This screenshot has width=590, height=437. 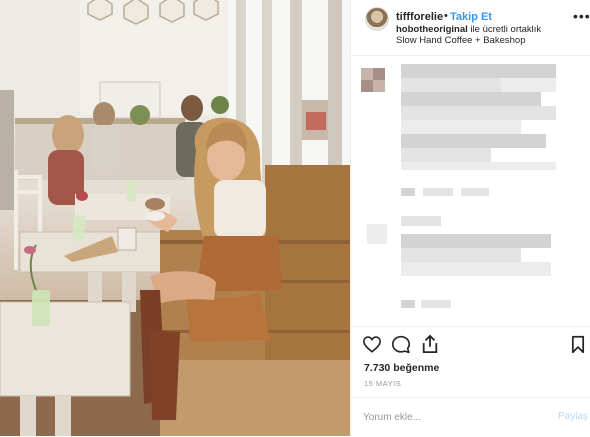 I want to click on more-horizontal-icon: •••, so click(x=581, y=16).